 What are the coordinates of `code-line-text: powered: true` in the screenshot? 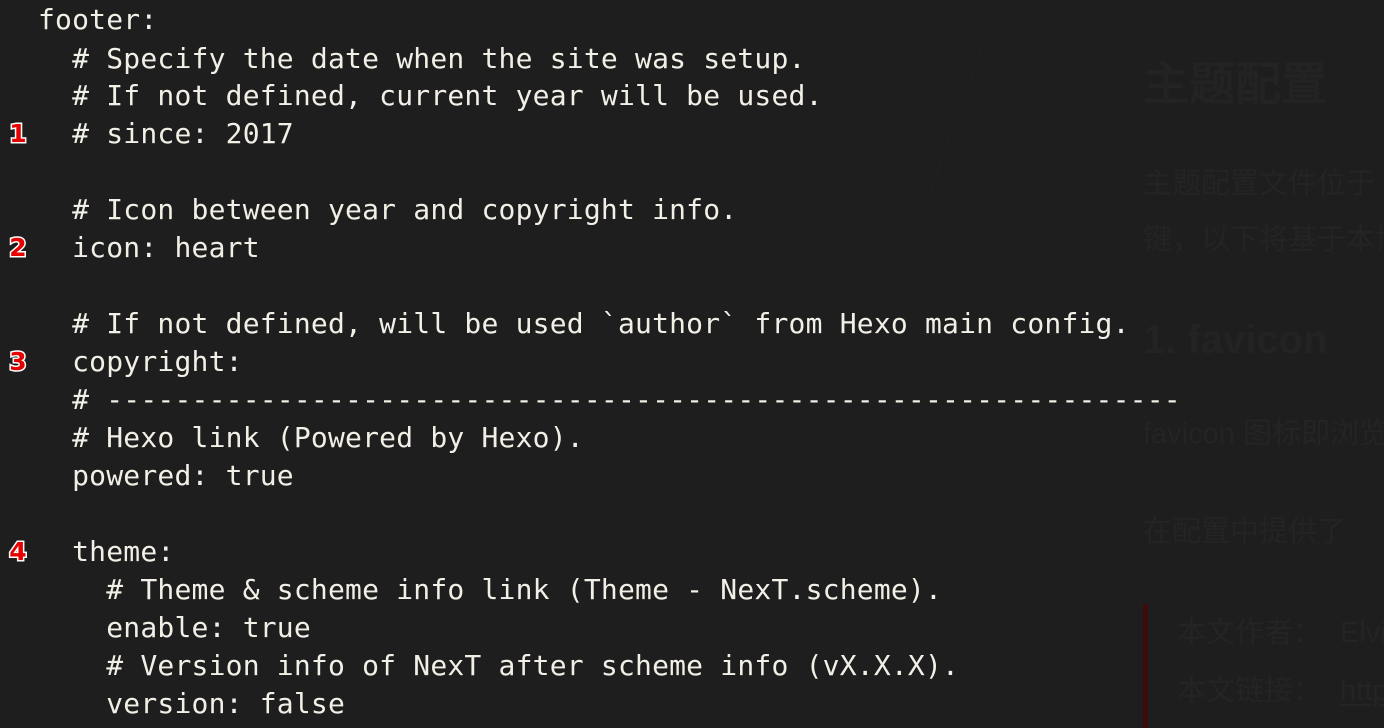 It's located at (166, 475).